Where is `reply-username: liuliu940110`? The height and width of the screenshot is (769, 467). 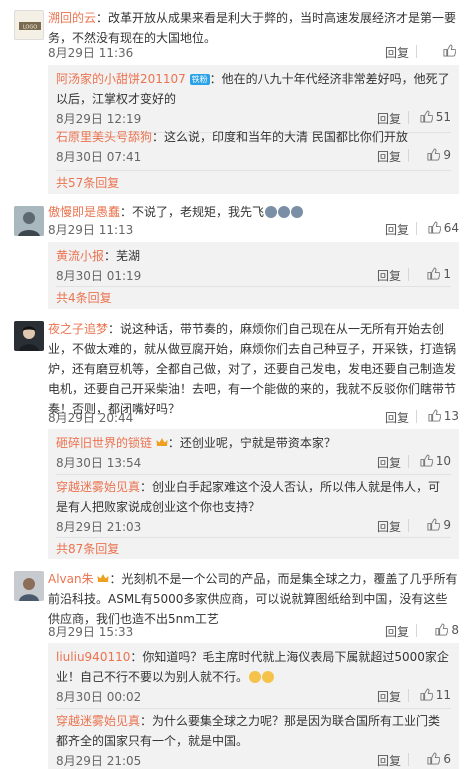 reply-username: liuliu940110 is located at coordinates (93, 657).